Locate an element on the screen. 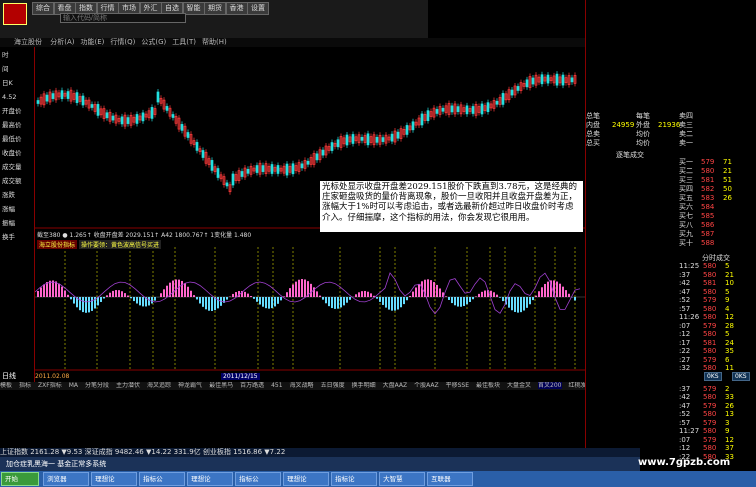  toolbar-button: 期货 is located at coordinates (215, 8).